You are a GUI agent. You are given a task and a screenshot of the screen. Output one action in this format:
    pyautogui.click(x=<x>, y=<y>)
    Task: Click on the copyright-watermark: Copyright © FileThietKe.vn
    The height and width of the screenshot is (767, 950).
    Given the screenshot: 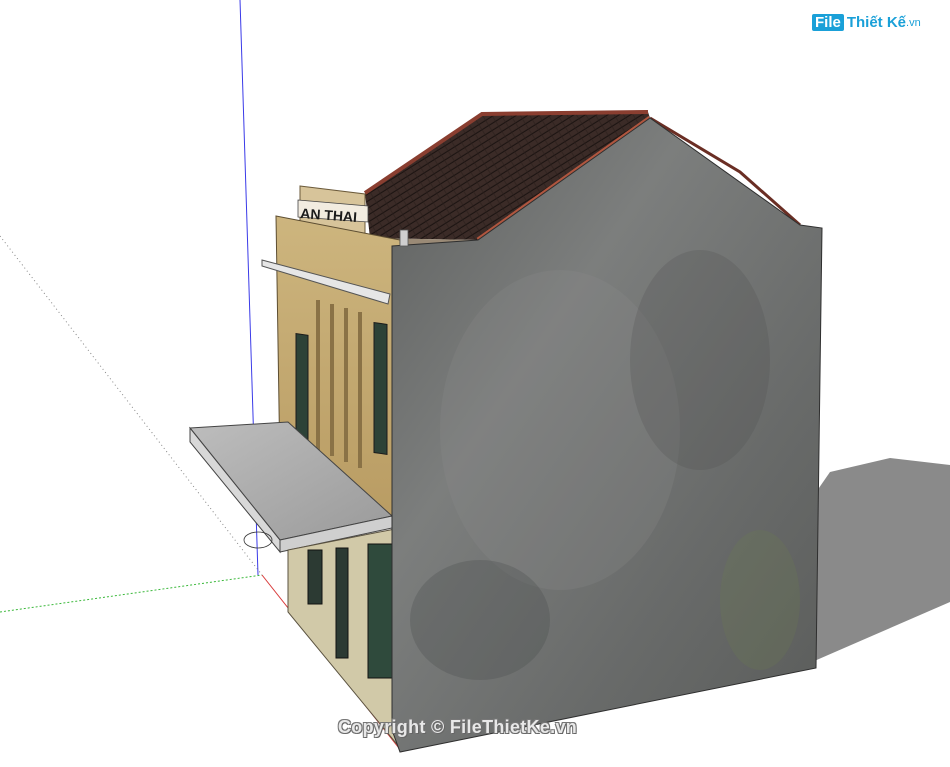 What is the action you would take?
    pyautogui.click(x=458, y=727)
    